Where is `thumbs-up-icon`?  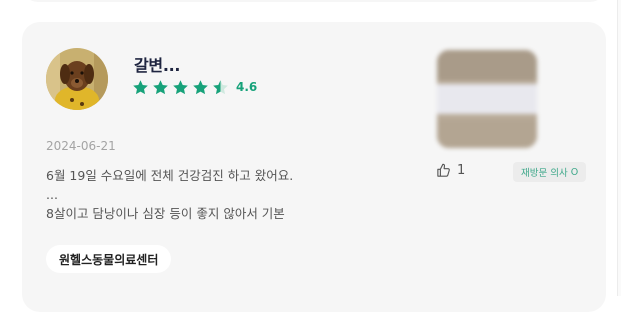 thumbs-up-icon is located at coordinates (443, 170).